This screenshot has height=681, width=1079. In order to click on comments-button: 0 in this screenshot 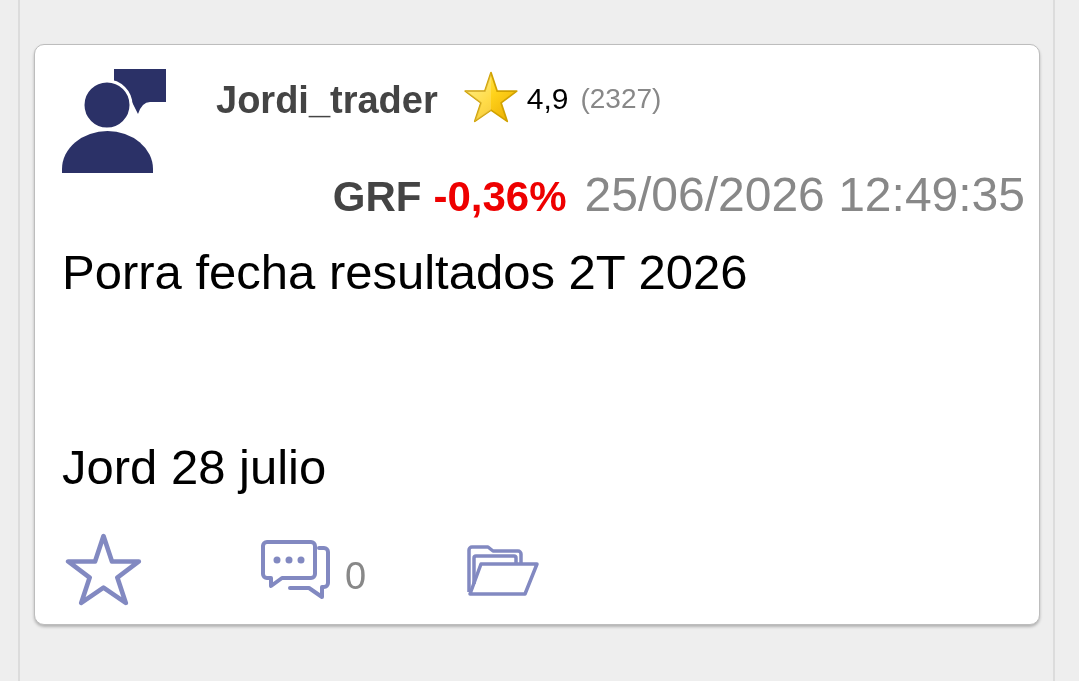, I will do `click(313, 569)`.